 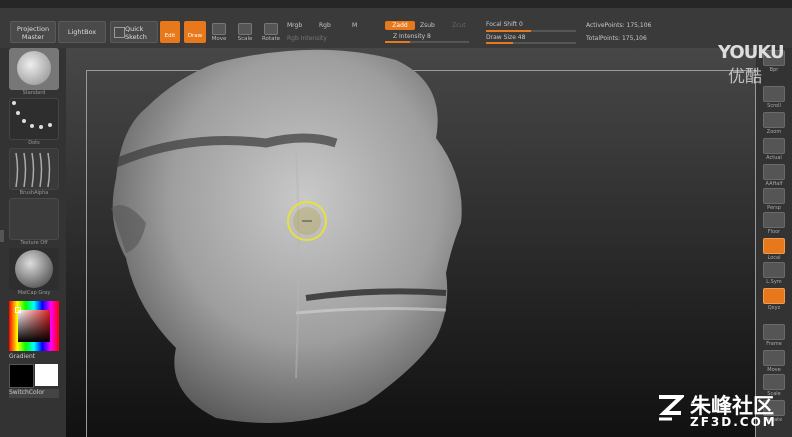 I want to click on draw-size-label: Draw Size 48, so click(x=506, y=37).